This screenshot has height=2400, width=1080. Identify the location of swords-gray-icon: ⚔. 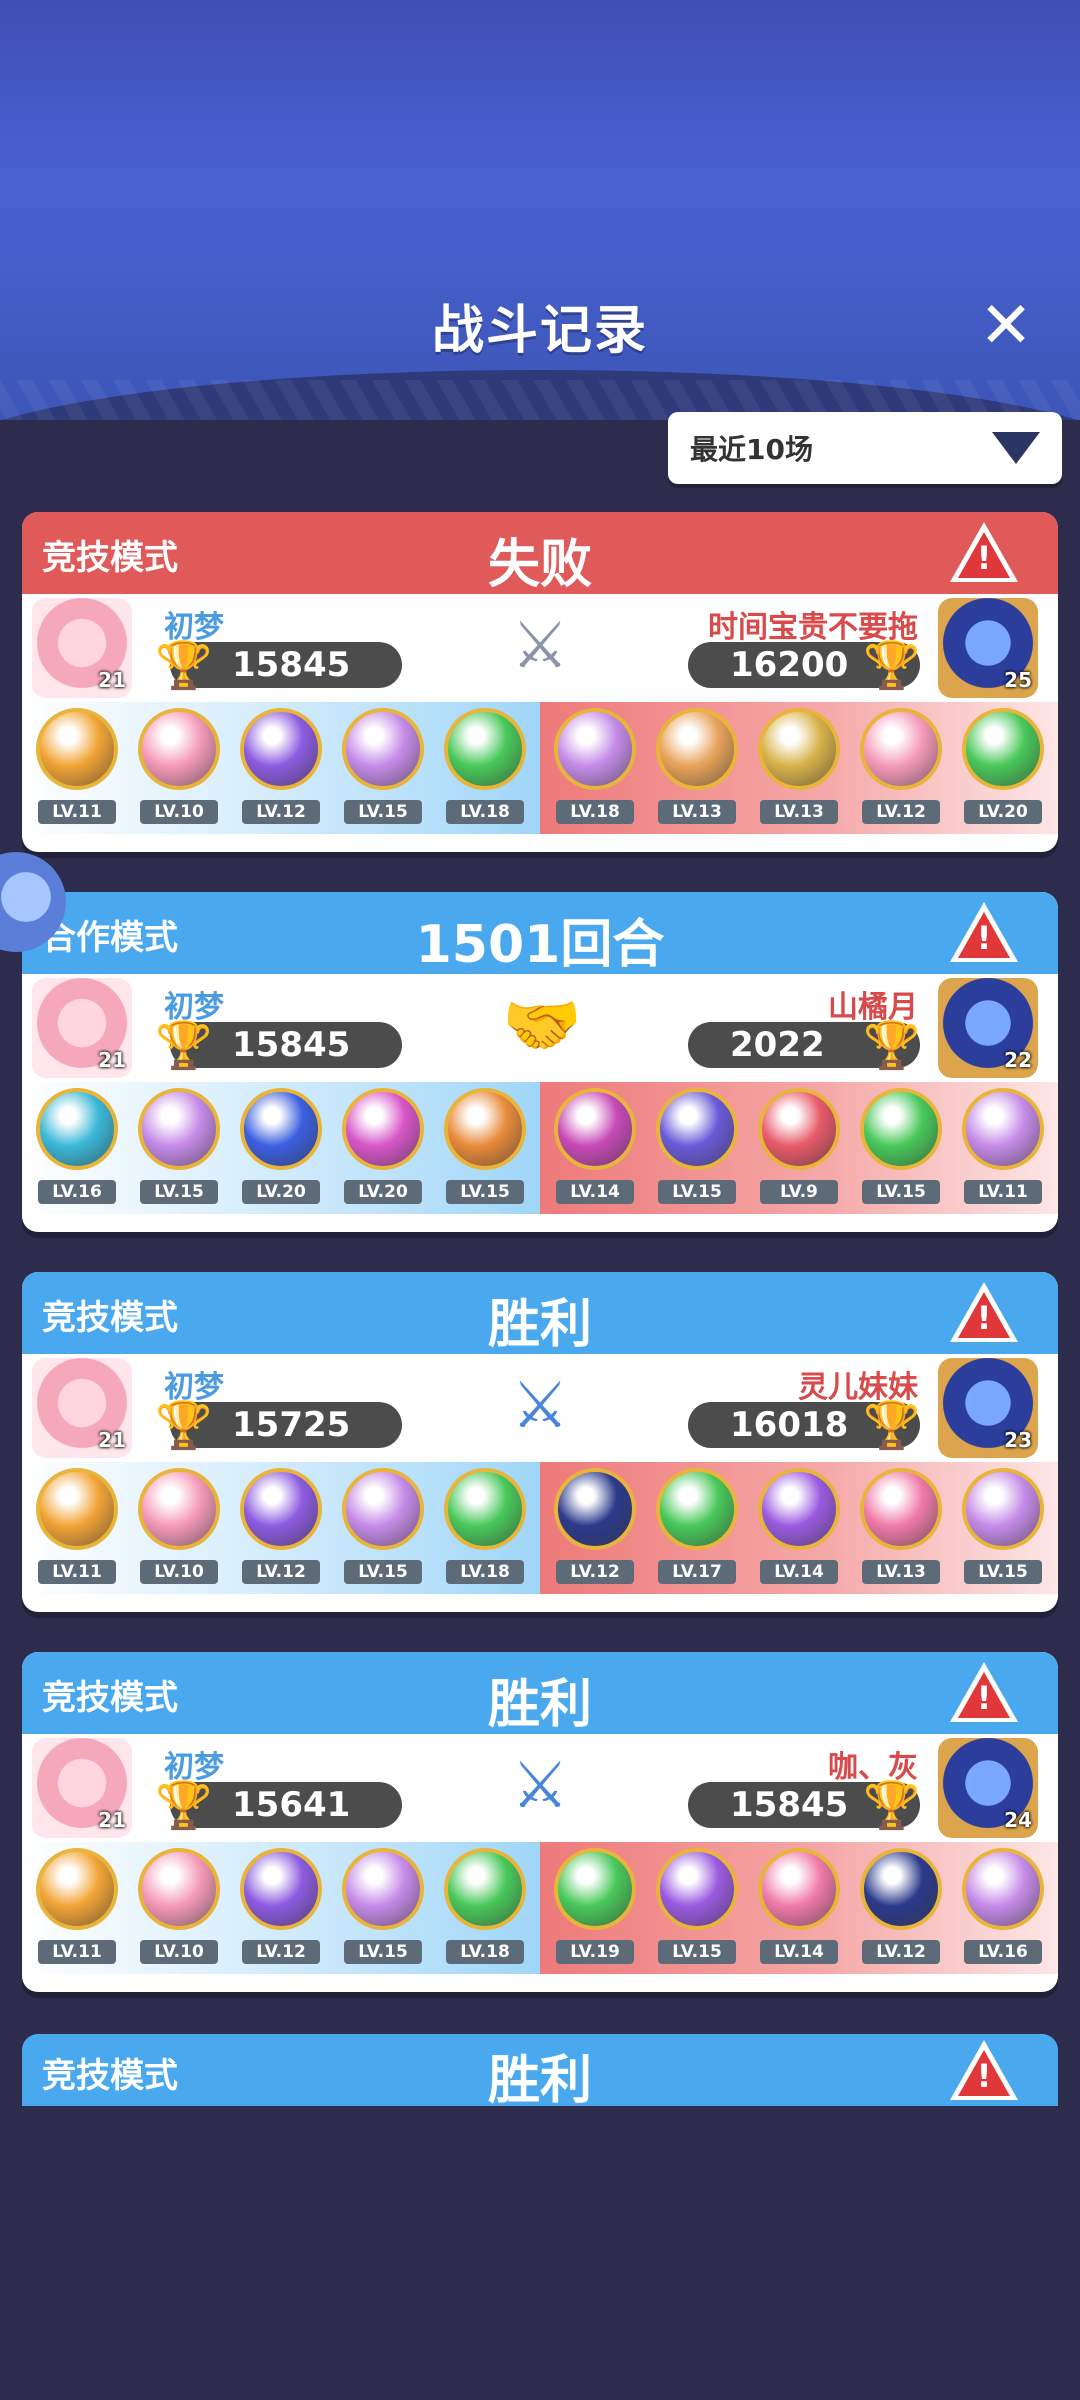
(540, 646).